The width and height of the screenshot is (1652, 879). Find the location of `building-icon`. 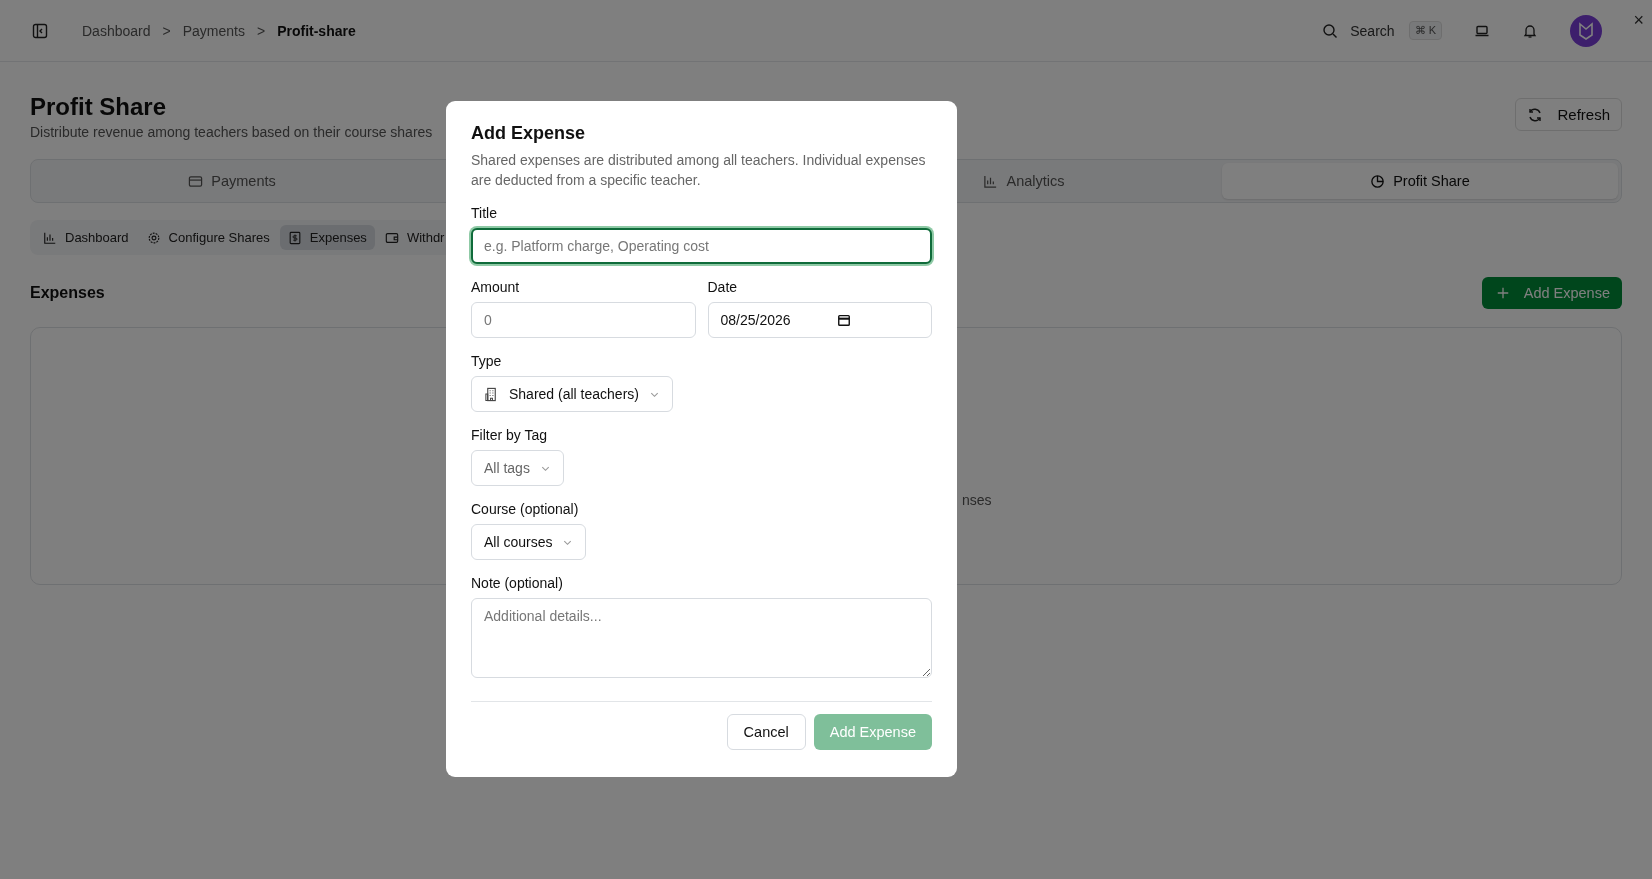

building-icon is located at coordinates (491, 394).